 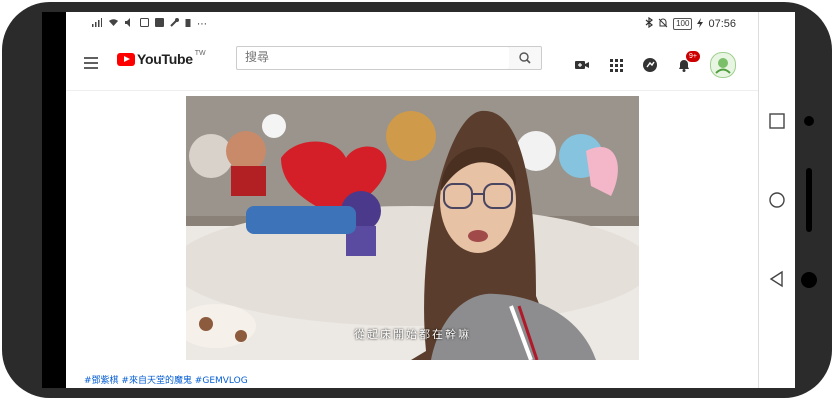 What do you see at coordinates (412, 25) in the screenshot?
I see `status-bar: ⋯ 100 07:56` at bounding box center [412, 25].